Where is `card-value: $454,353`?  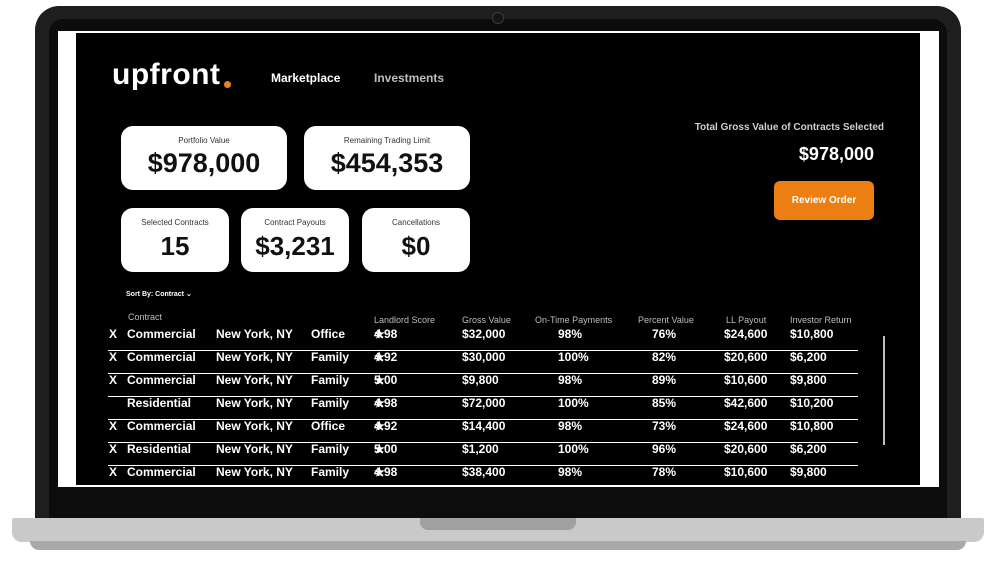
card-value: $454,353 is located at coordinates (387, 163).